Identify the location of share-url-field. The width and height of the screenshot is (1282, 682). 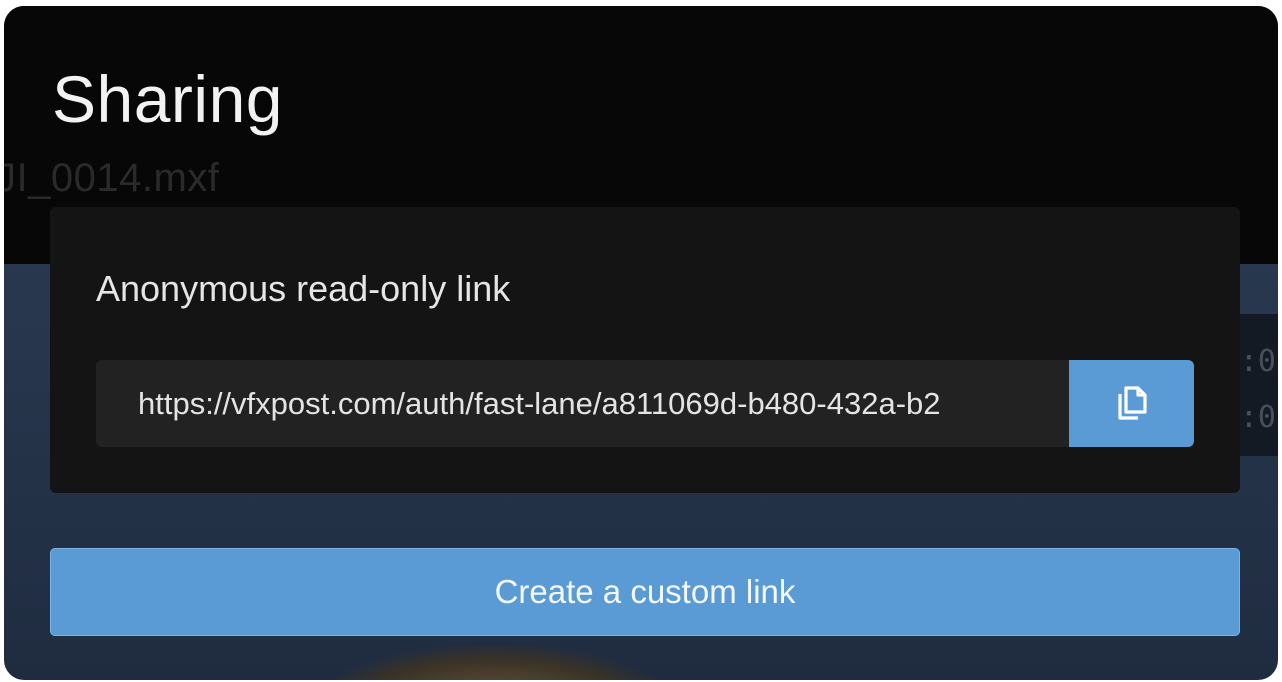
(583, 403).